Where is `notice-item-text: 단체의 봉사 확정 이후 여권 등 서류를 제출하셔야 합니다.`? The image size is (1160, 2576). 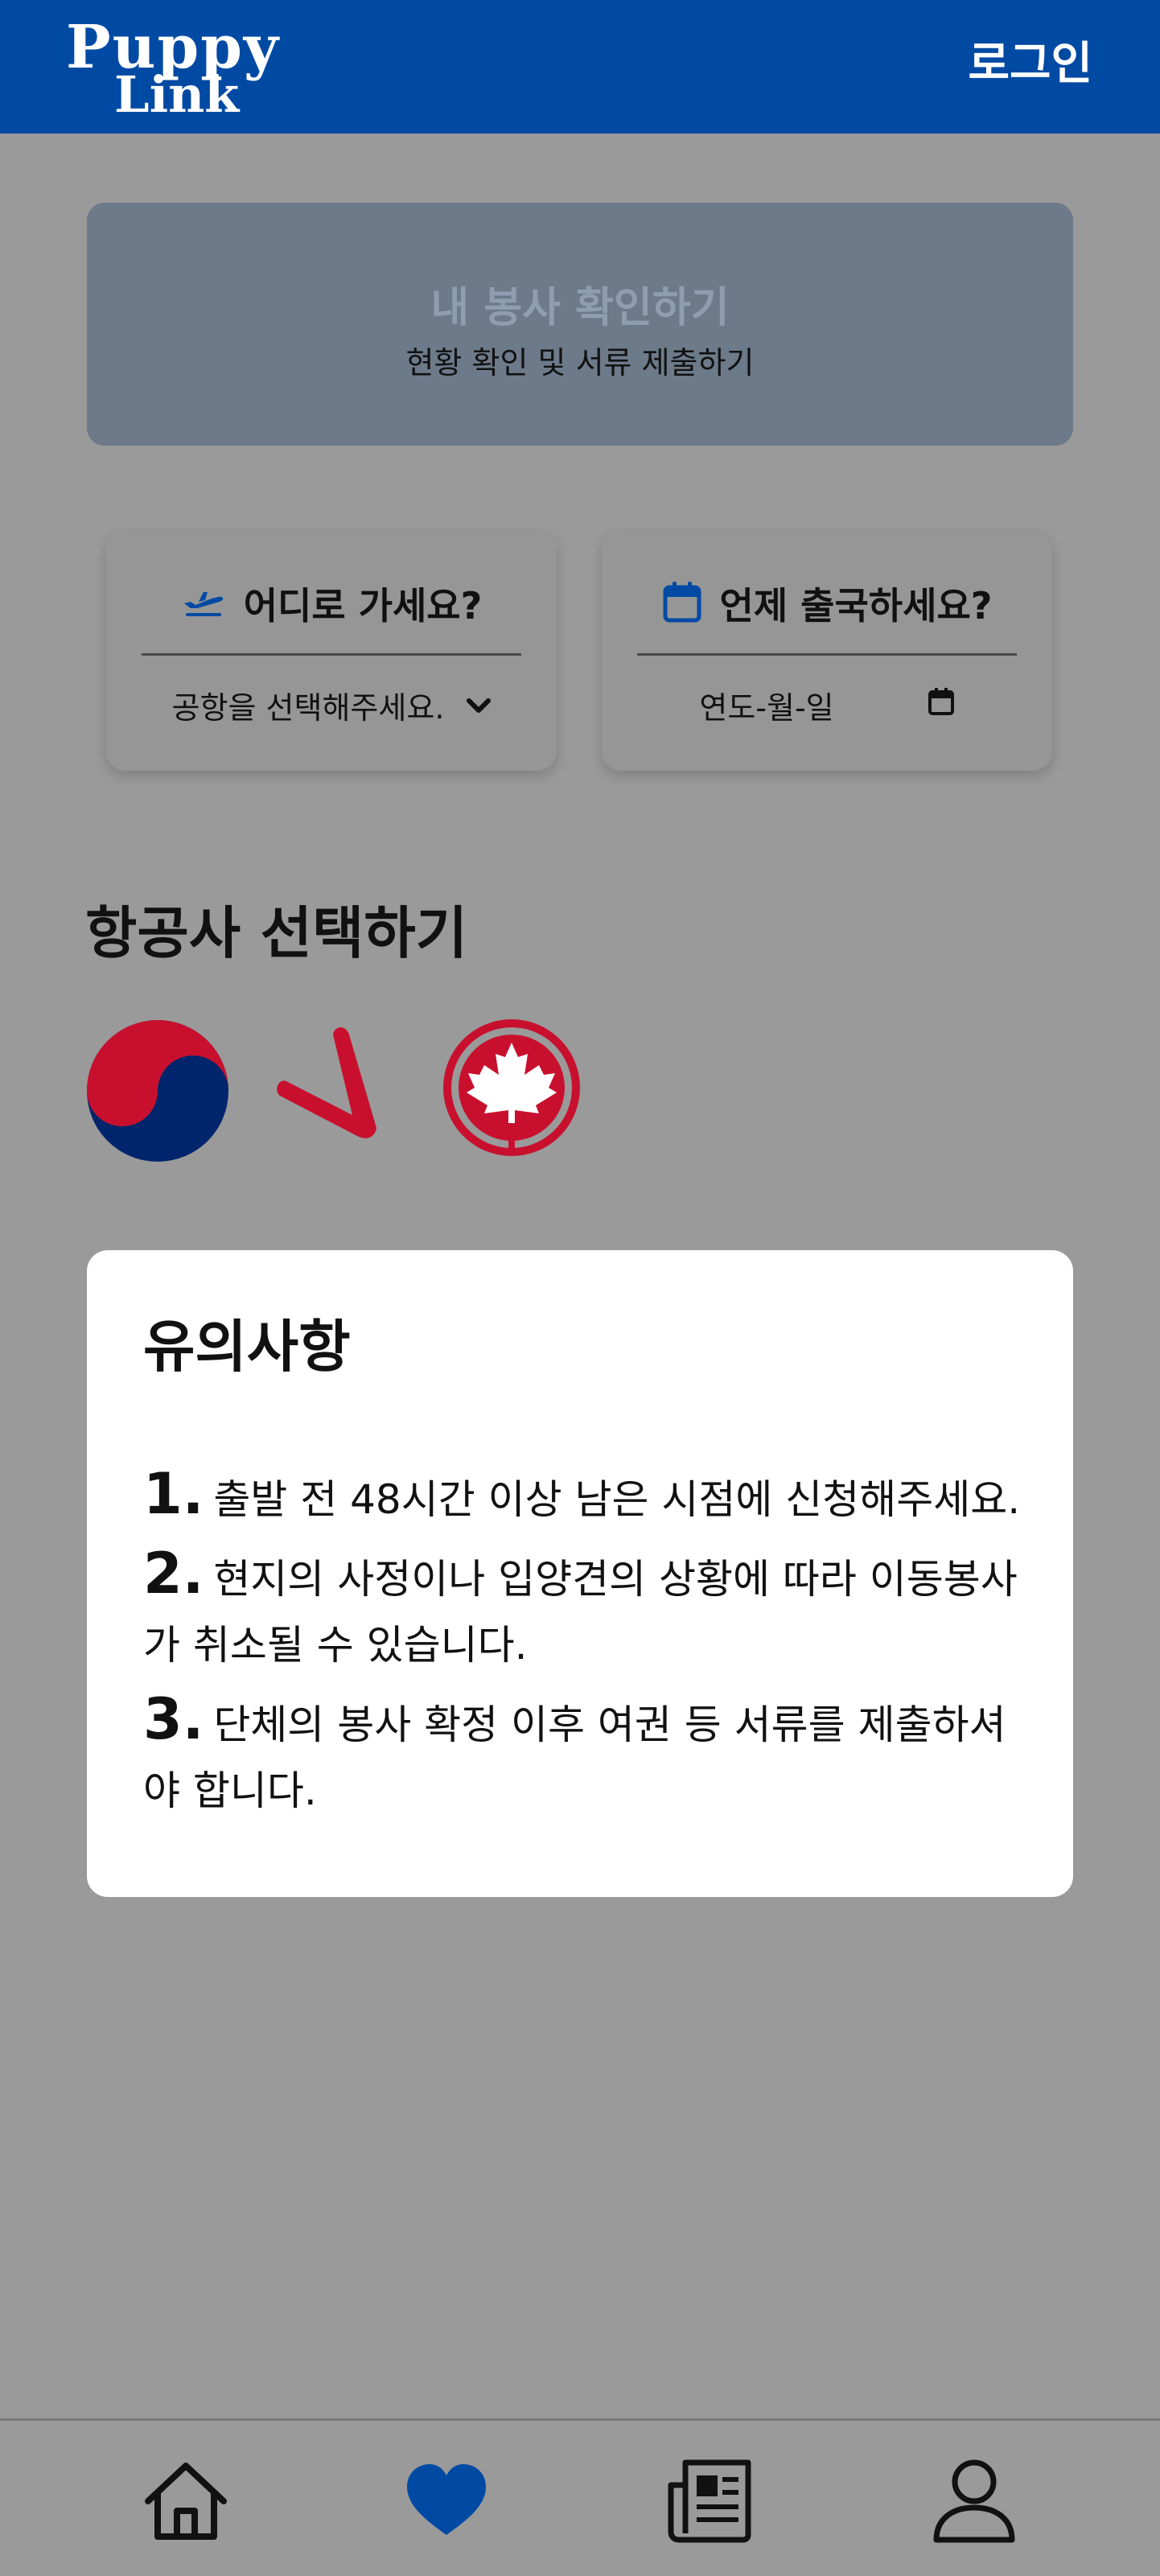
notice-item-text: 단체의 봉사 확정 이후 여권 등 서류를 제출하셔야 합니다. is located at coordinates (574, 1758).